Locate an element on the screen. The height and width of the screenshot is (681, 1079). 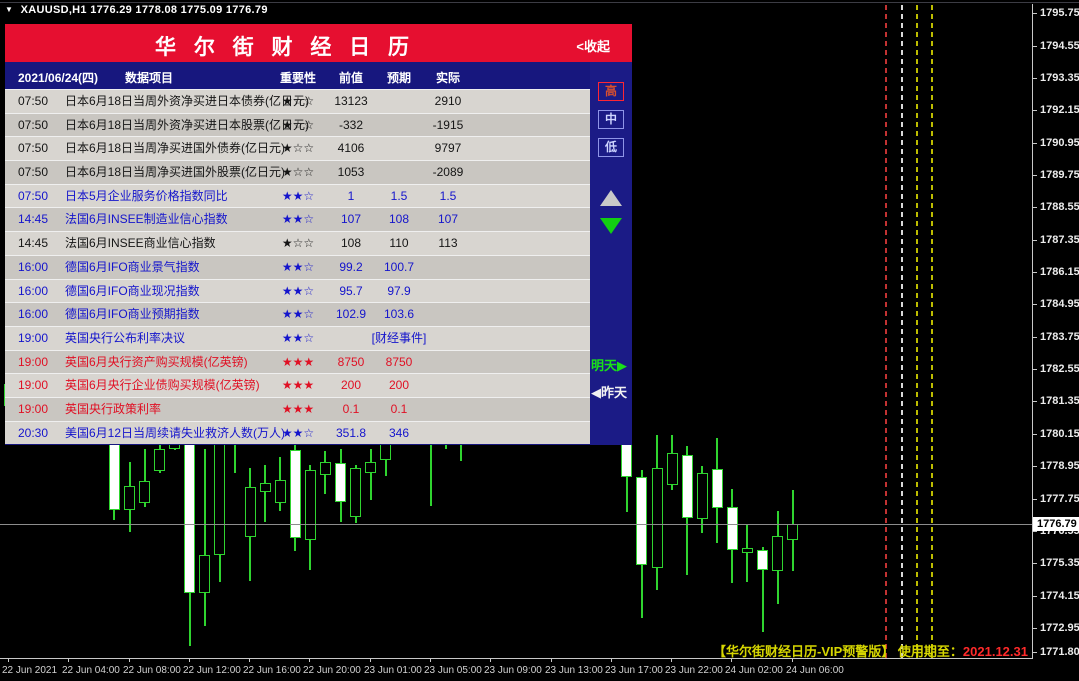
time-label: 22 Jun 12:00 is located at coordinates (212, 670).